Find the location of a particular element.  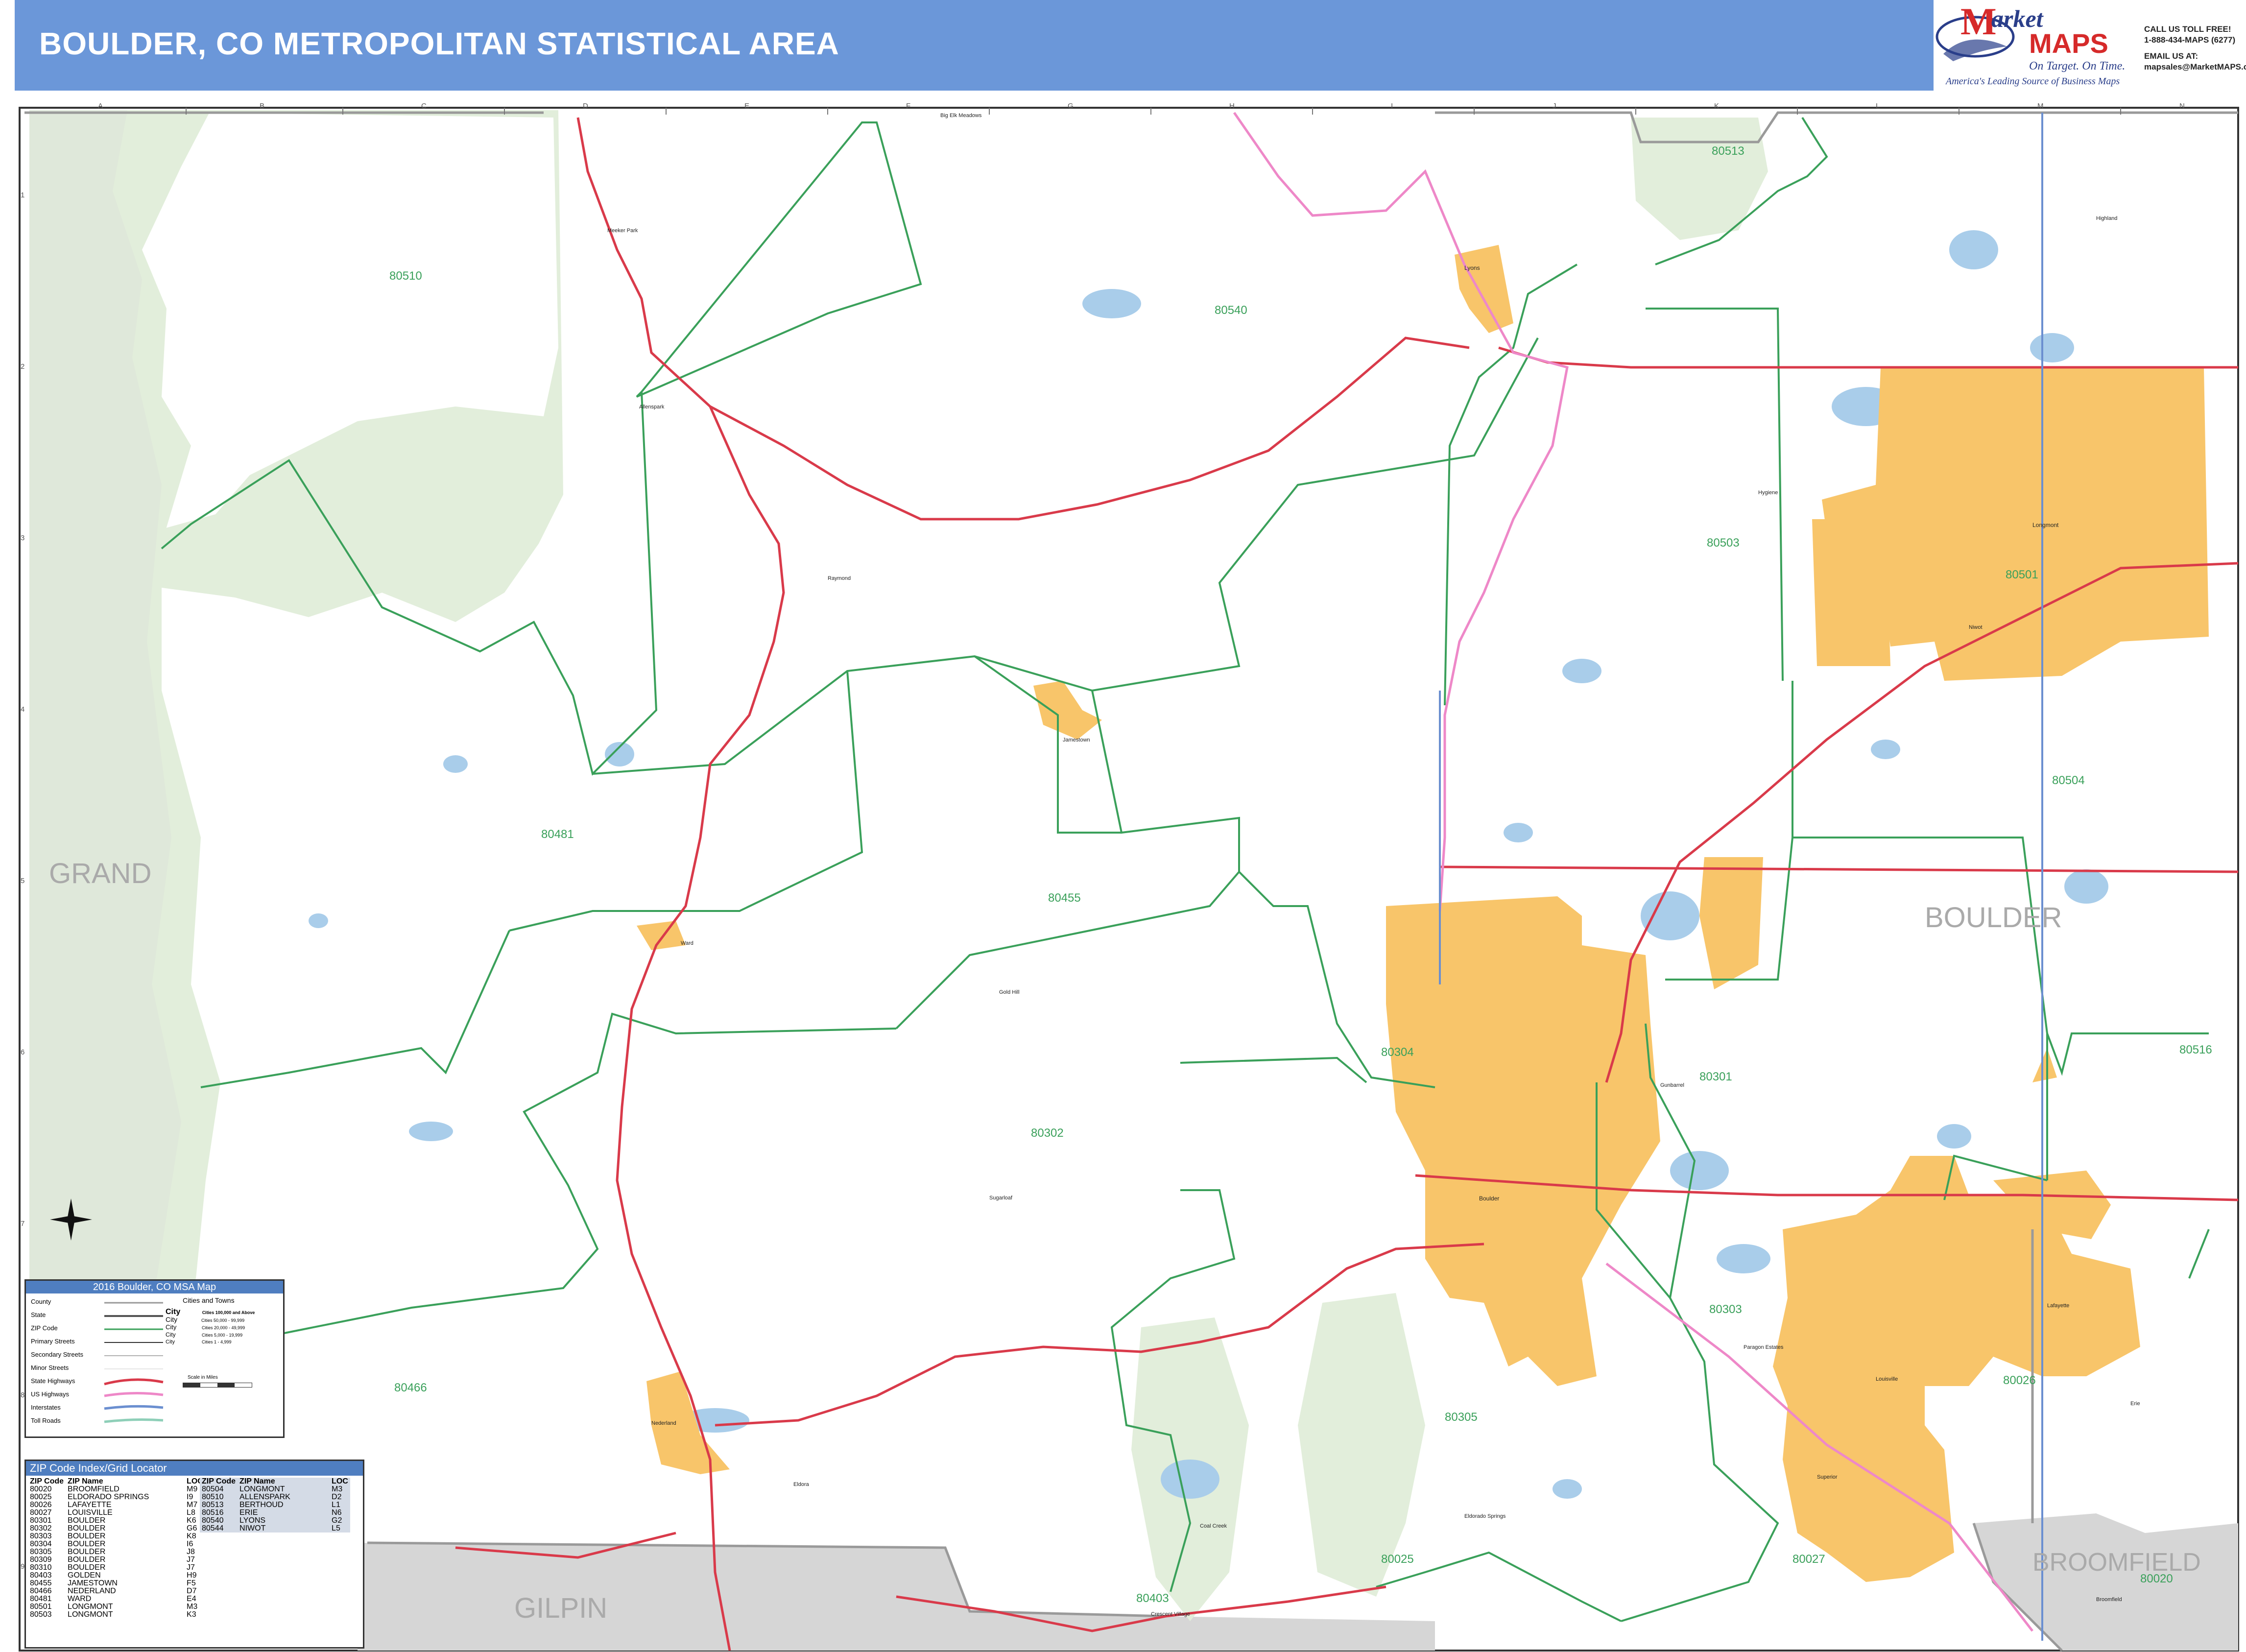

zip-label: 80020 is located at coordinates (2157, 1579).